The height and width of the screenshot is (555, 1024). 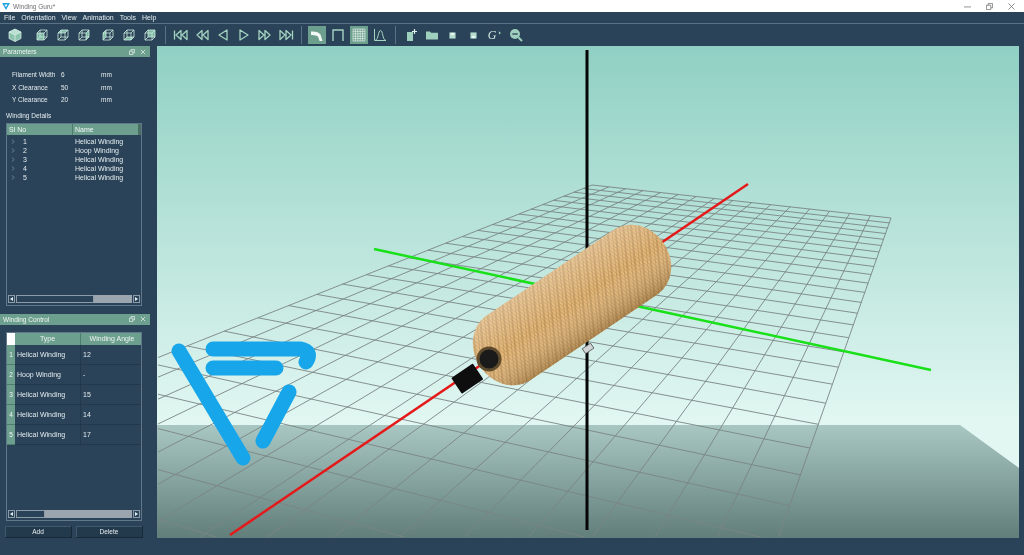 What do you see at coordinates (264, 35) in the screenshot?
I see `fast-forward-icon` at bounding box center [264, 35].